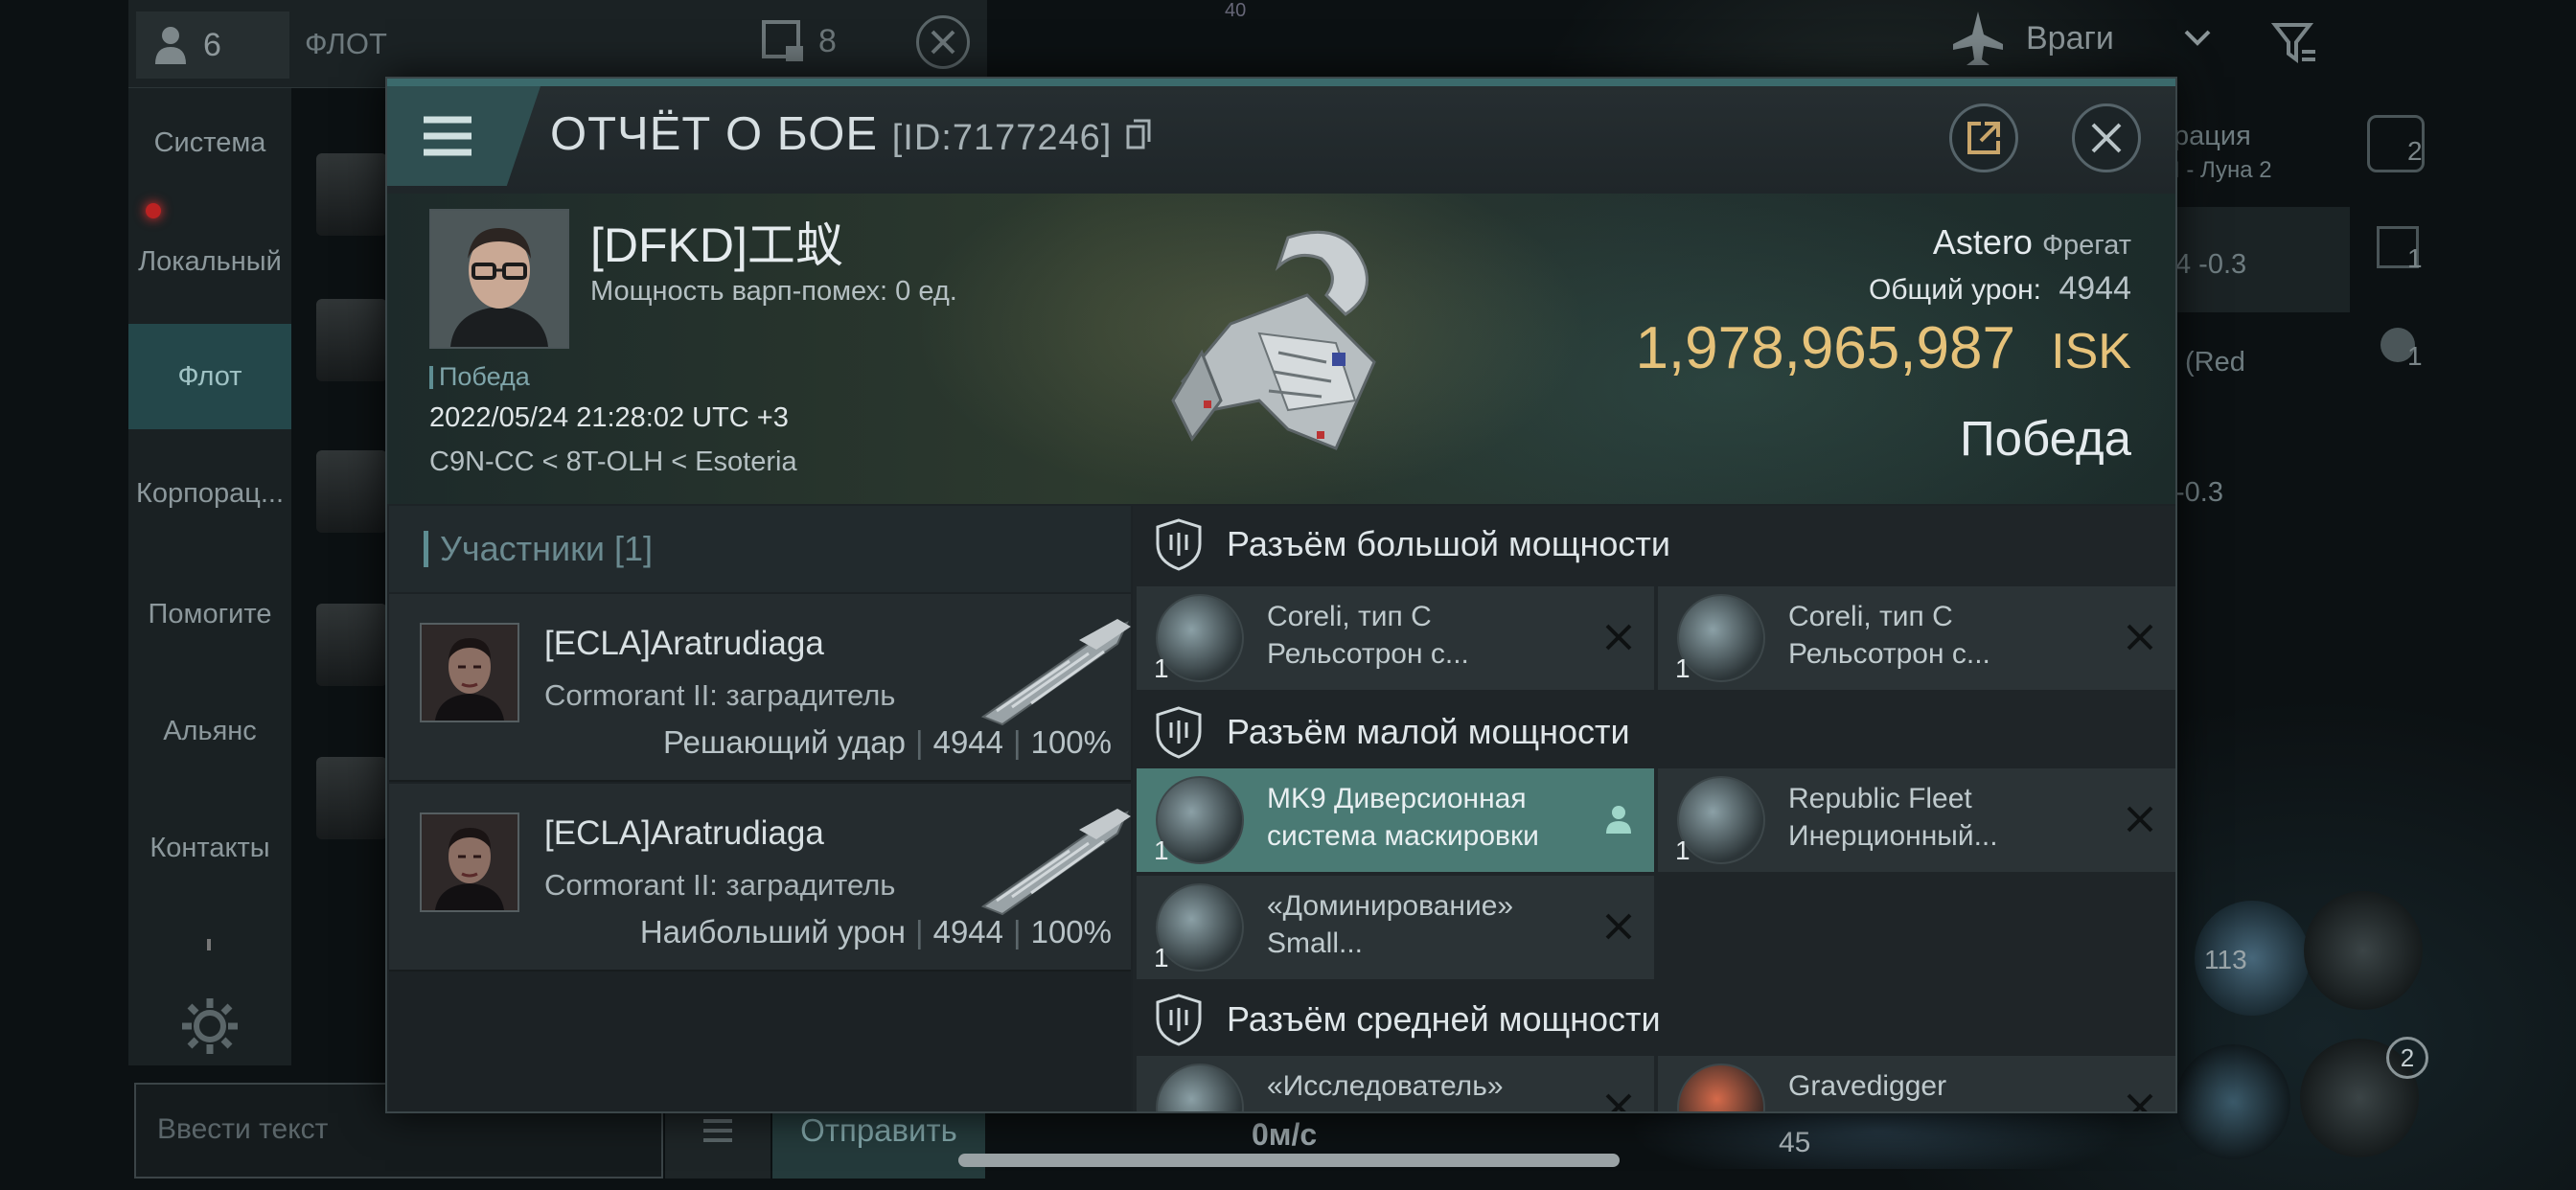  What do you see at coordinates (716, 242) in the screenshot?
I see `pilot-name: [DFKD]工蚁` at bounding box center [716, 242].